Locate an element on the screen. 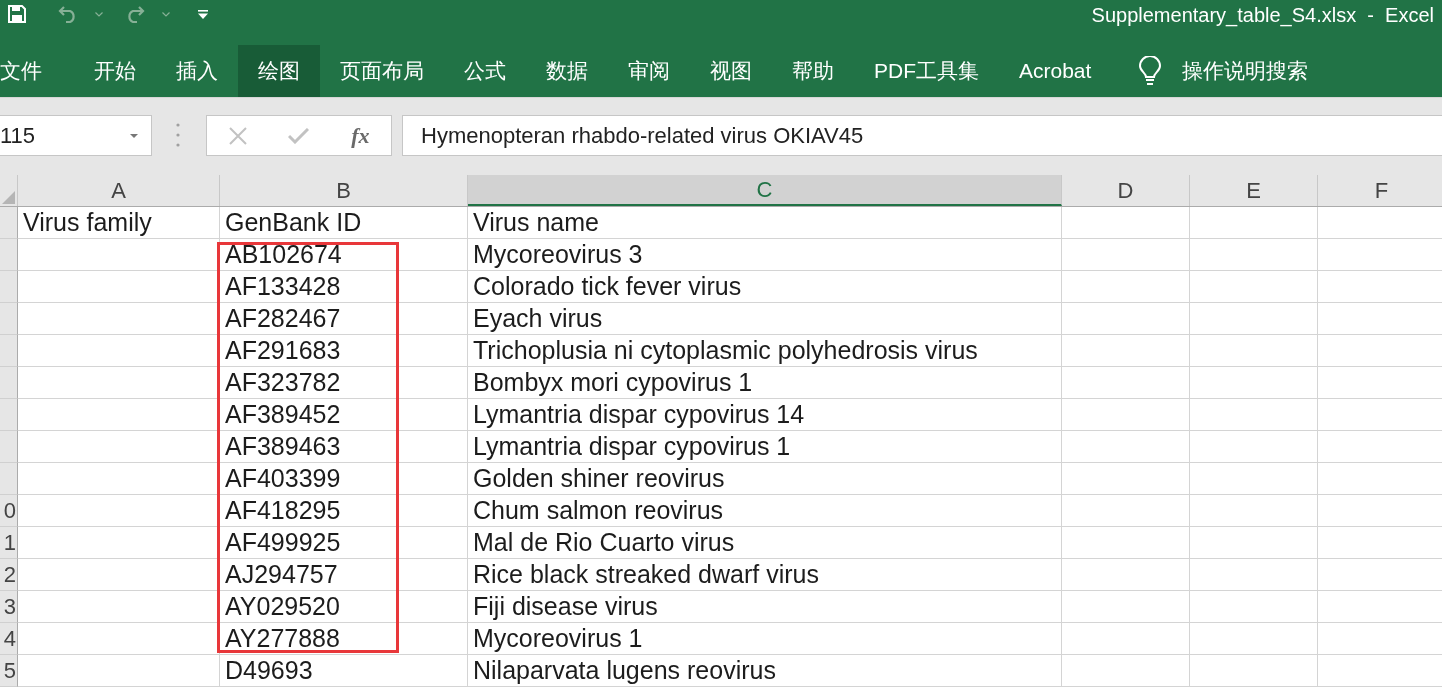 The image size is (1442, 687). ribbon-tab: 帮助 is located at coordinates (813, 71).